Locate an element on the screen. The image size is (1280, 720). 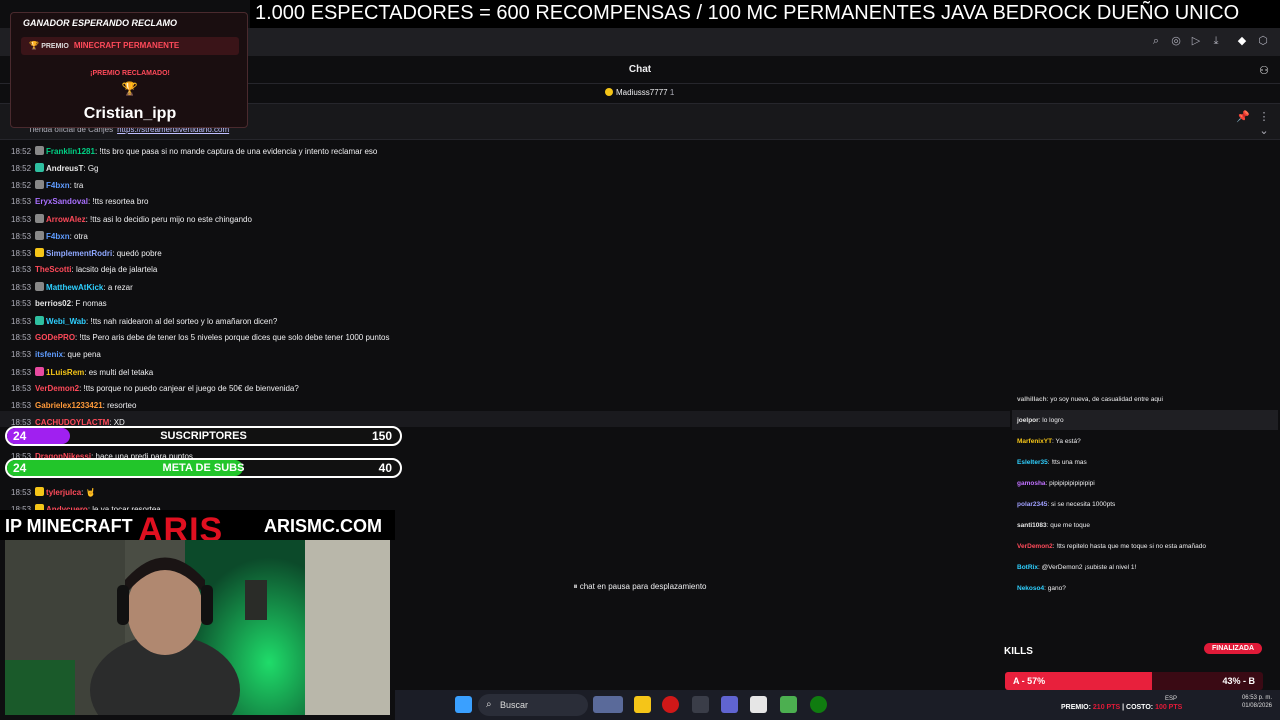
clock: 06:53 p. m. 01/08/2026 is located at coordinates (1249, 702).